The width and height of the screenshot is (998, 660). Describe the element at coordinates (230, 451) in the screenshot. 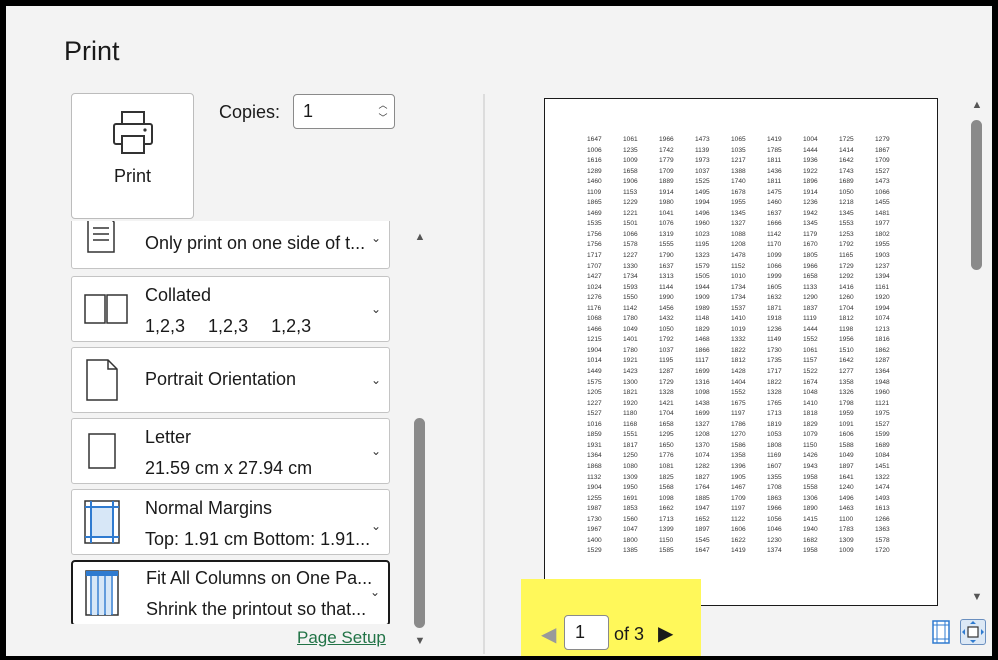

I see `paper-size-dropdown: Letter 21.59 cm x 27.94 cm ⌄` at that location.